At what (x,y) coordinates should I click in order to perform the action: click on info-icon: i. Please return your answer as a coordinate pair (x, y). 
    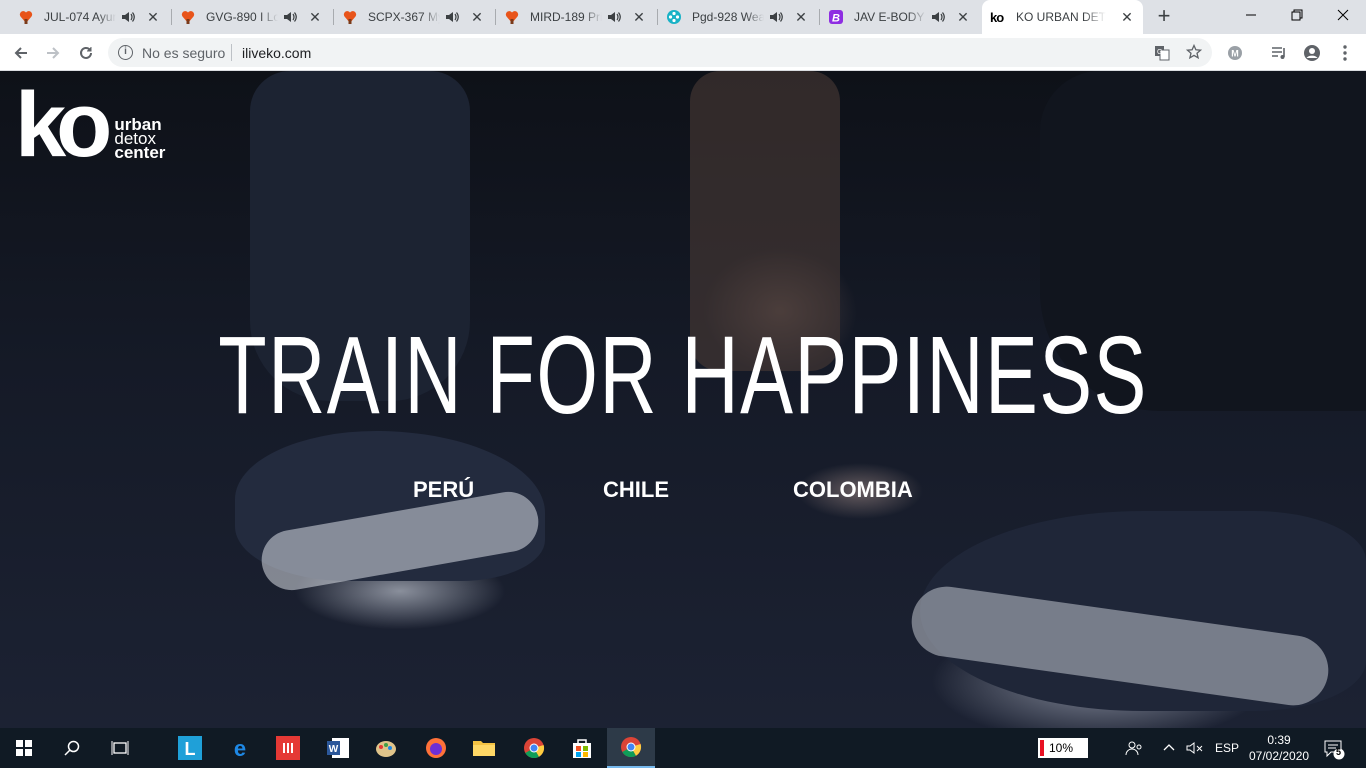
    Looking at the image, I should click on (125, 52).